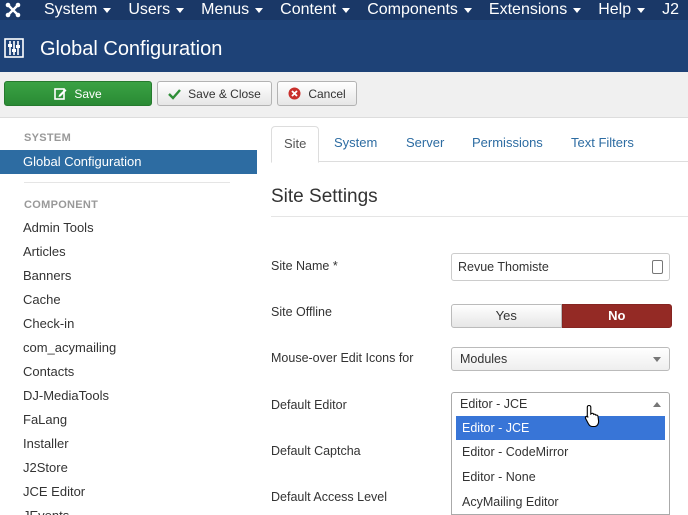 The width and height of the screenshot is (688, 515). I want to click on menu-components: Components, so click(419, 10).